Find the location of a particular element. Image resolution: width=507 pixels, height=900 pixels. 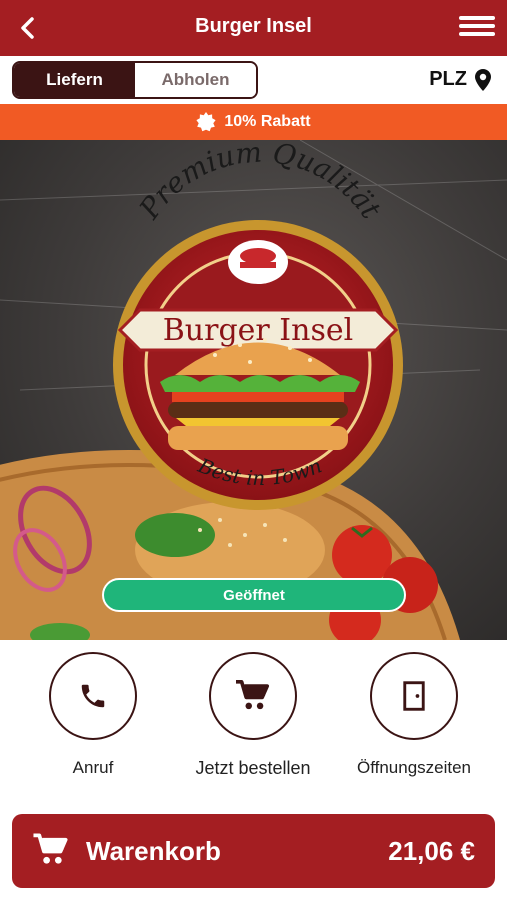

badge-icon is located at coordinates (206, 122).